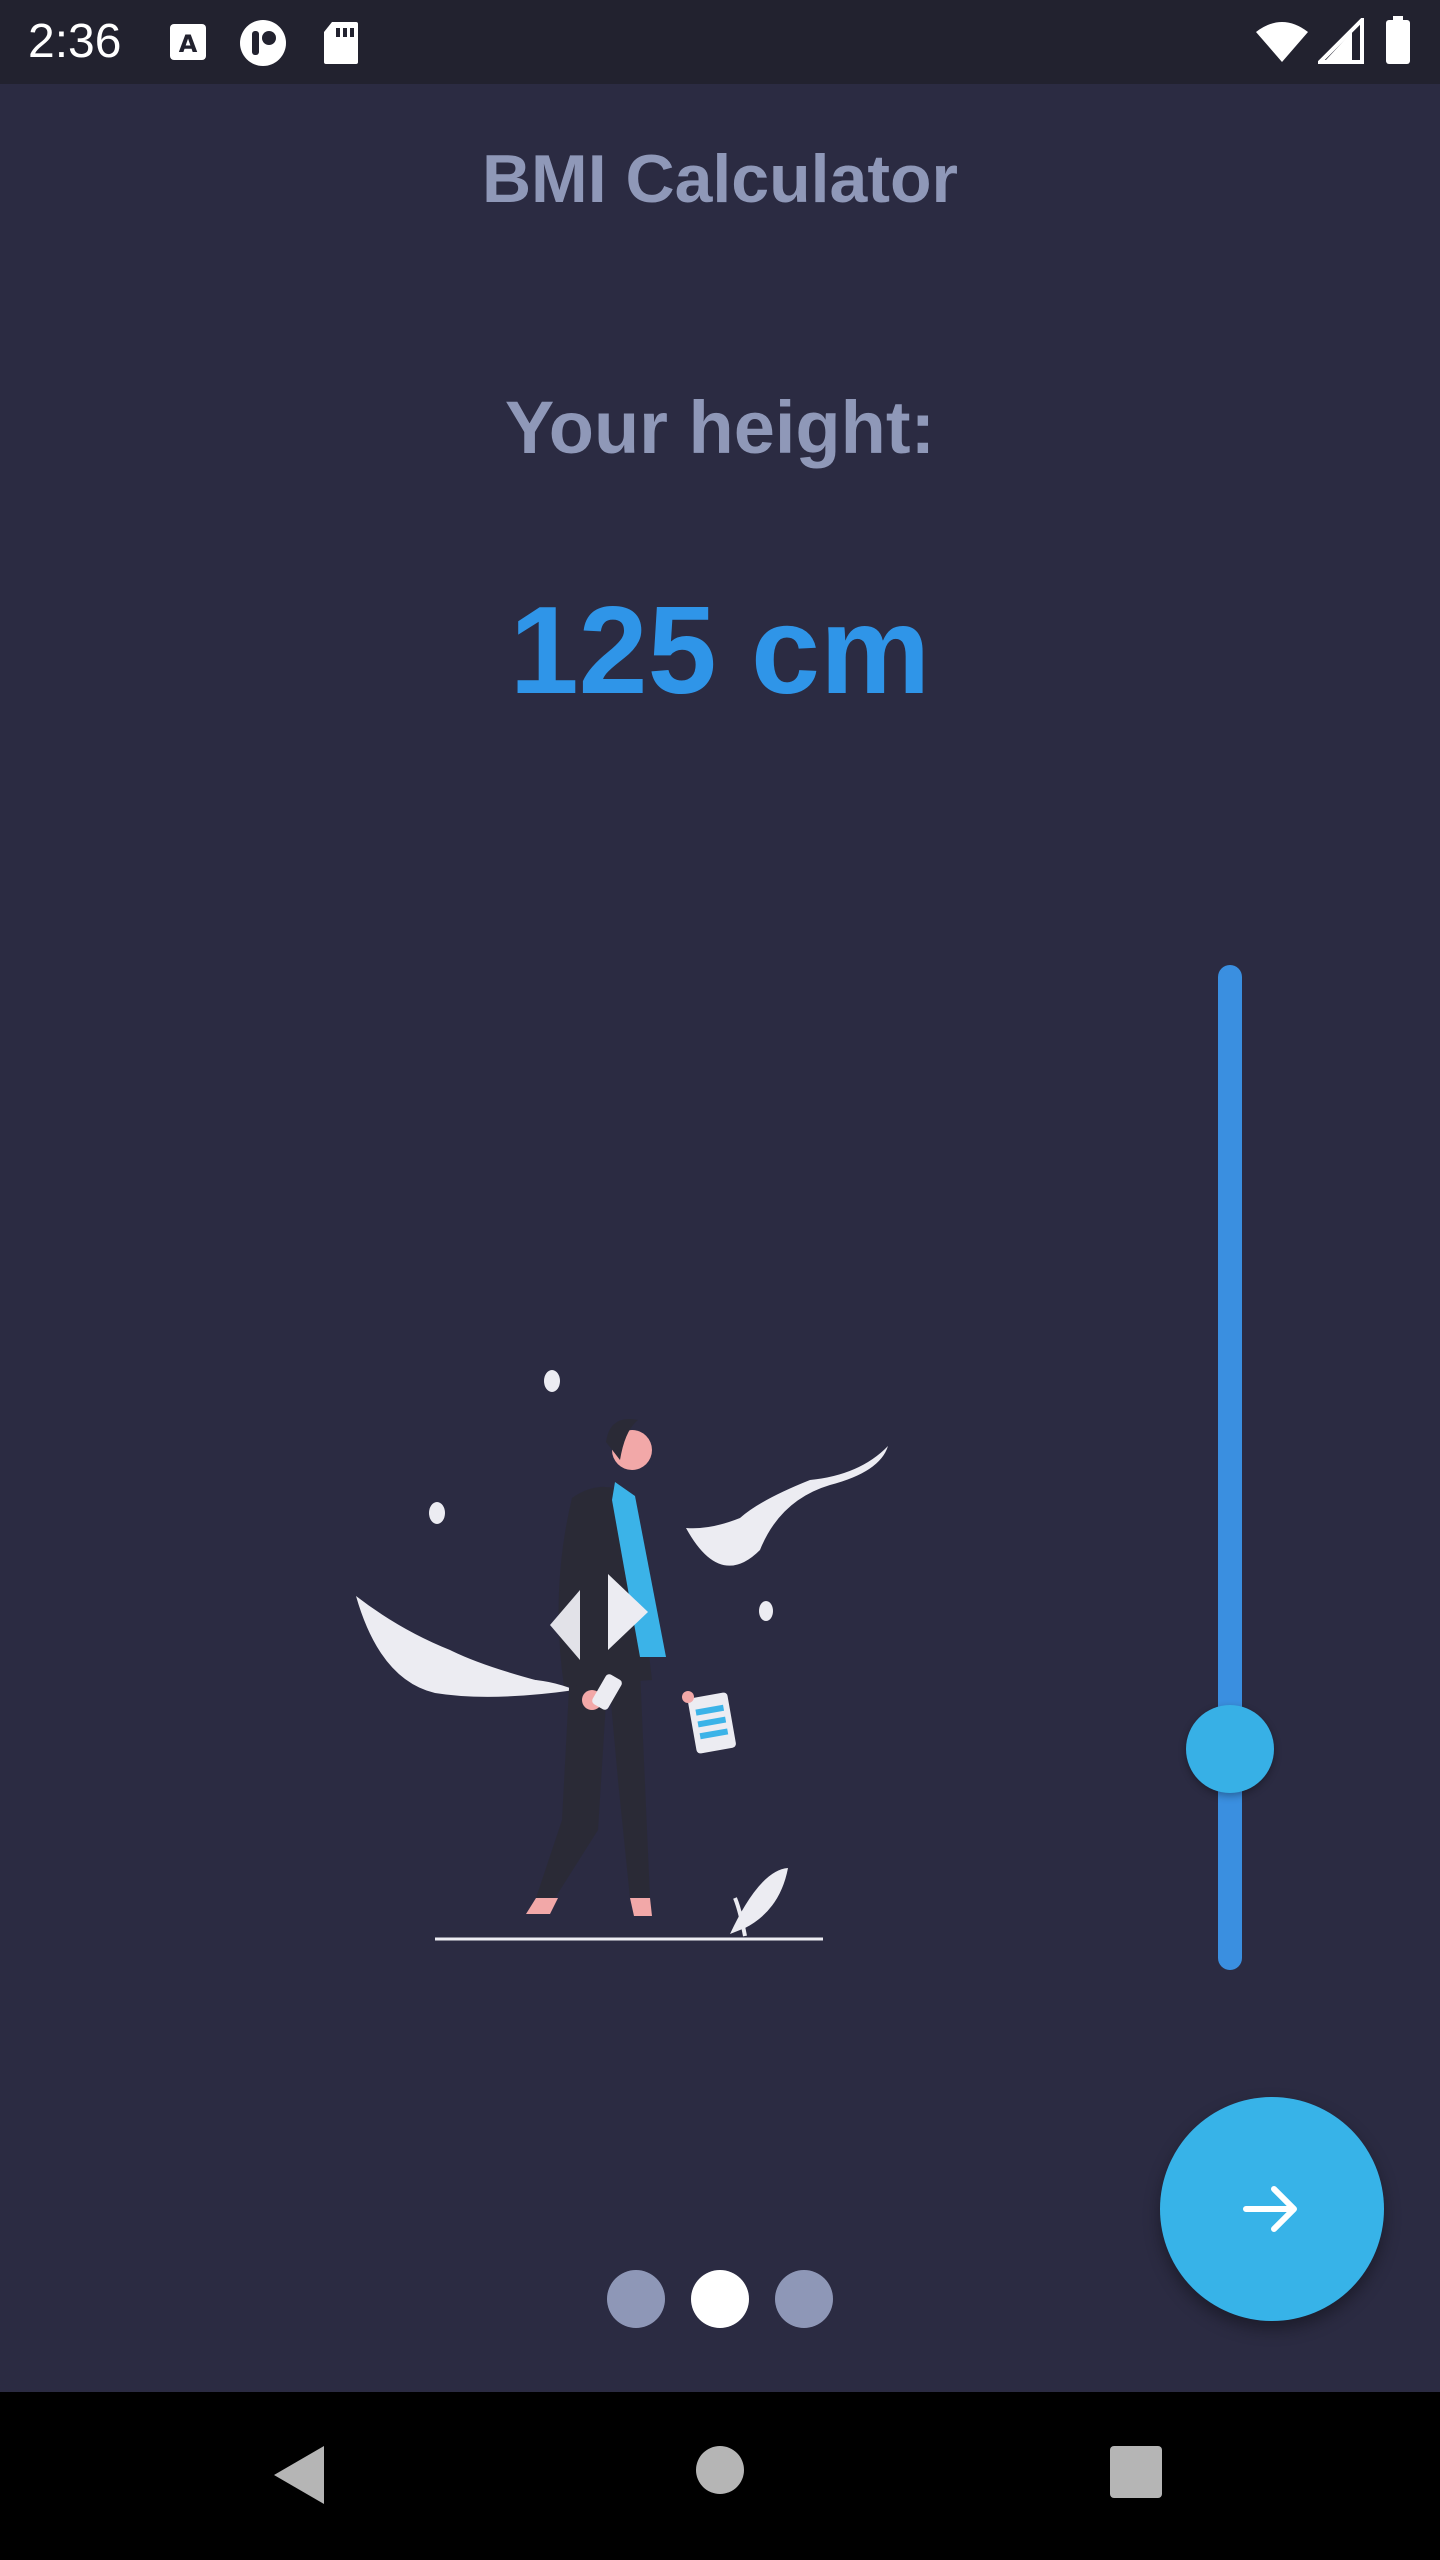 The image size is (1440, 2560). I want to click on height-slider, so click(1230, 1467).